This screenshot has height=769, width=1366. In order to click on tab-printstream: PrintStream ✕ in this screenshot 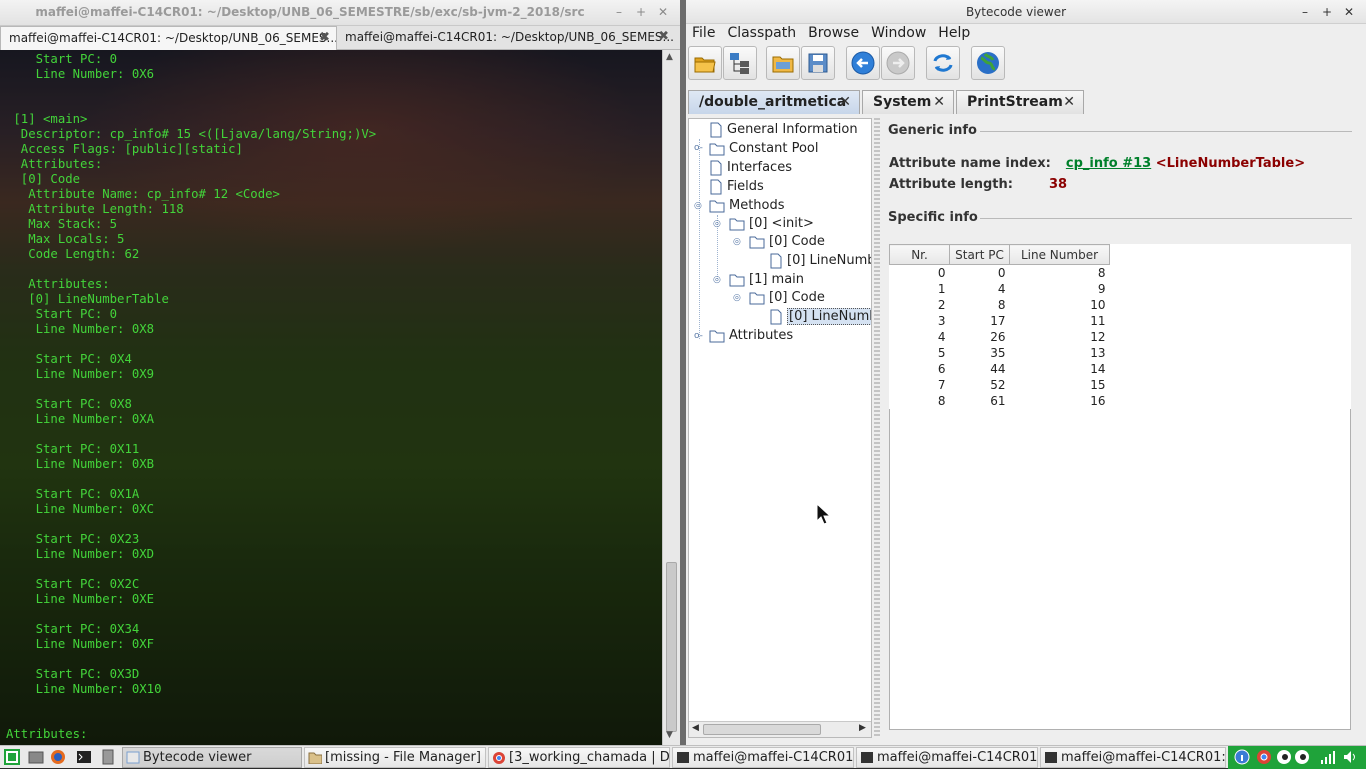, I will do `click(1020, 102)`.